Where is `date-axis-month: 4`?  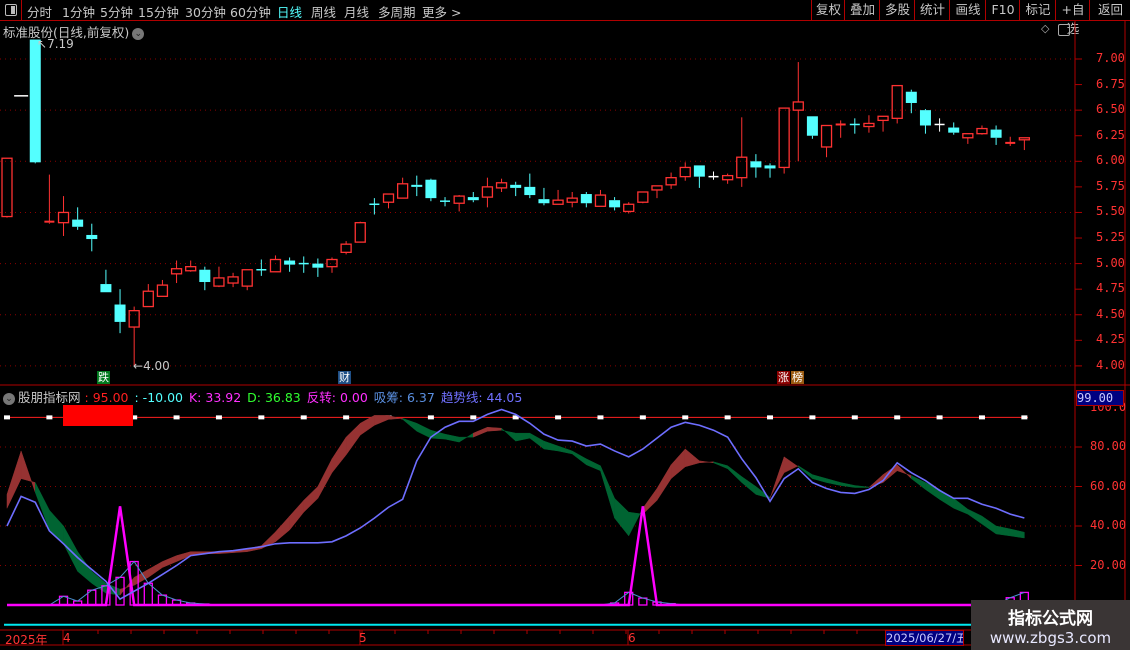 date-axis-month: 4 is located at coordinates (67, 638).